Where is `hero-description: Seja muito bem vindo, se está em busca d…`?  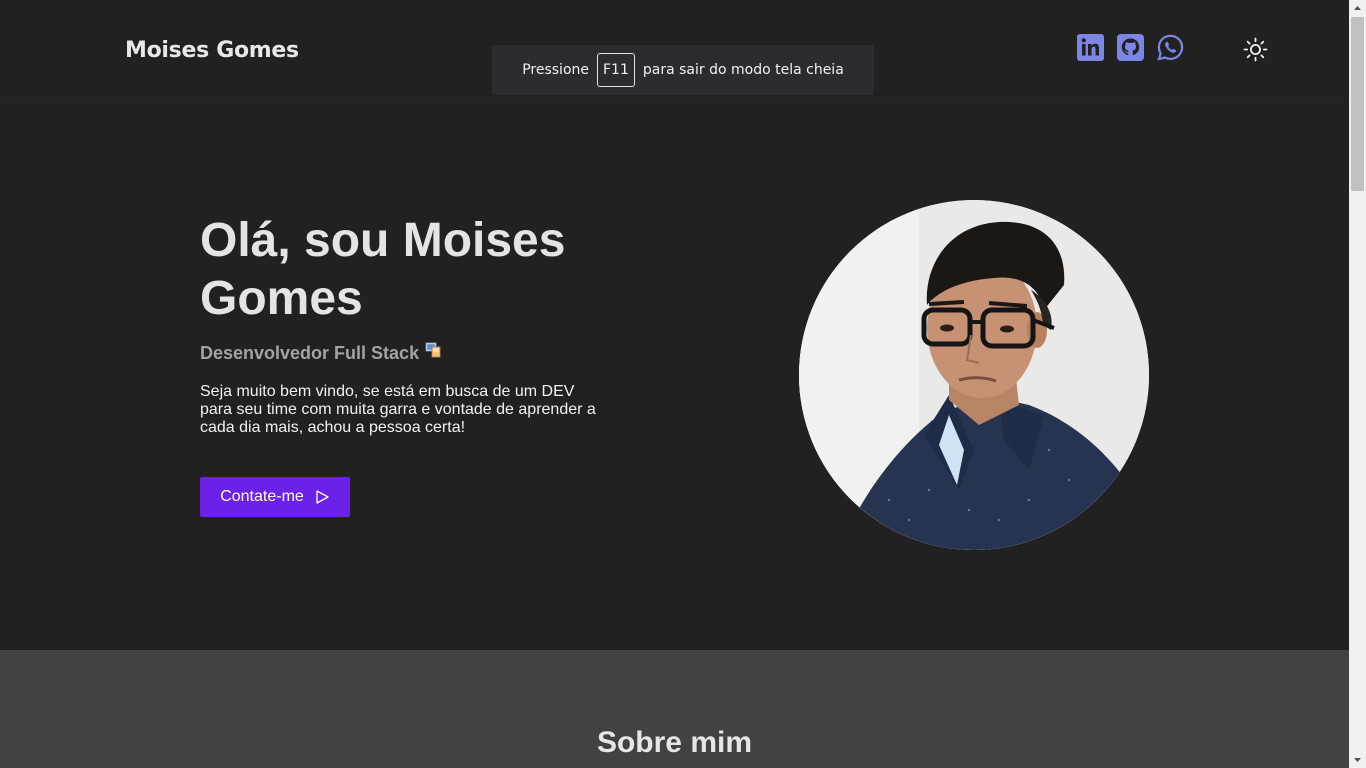 hero-description: Seja muito bem vindo, se está em busca d… is located at coordinates (398, 409).